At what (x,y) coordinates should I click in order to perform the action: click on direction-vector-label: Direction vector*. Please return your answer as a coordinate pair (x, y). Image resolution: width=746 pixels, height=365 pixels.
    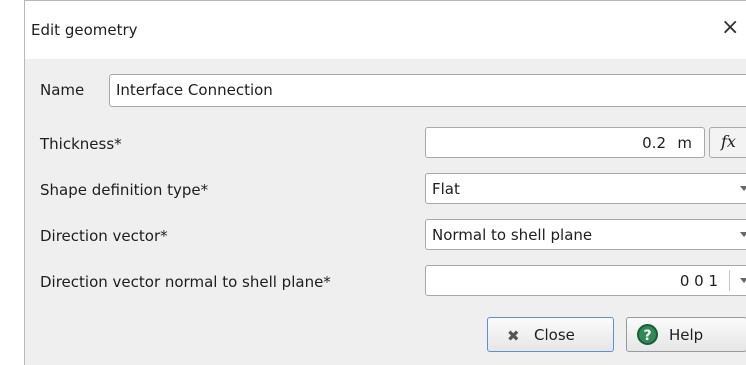
    Looking at the image, I should click on (104, 236).